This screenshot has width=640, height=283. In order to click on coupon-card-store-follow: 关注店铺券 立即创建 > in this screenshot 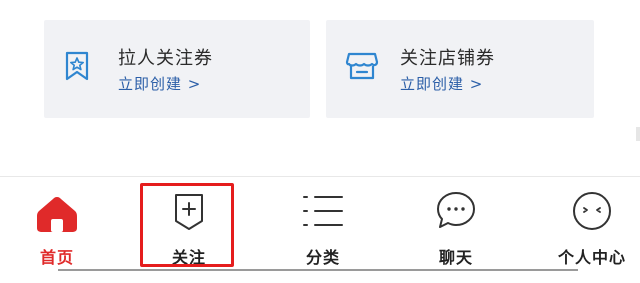, I will do `click(460, 69)`.